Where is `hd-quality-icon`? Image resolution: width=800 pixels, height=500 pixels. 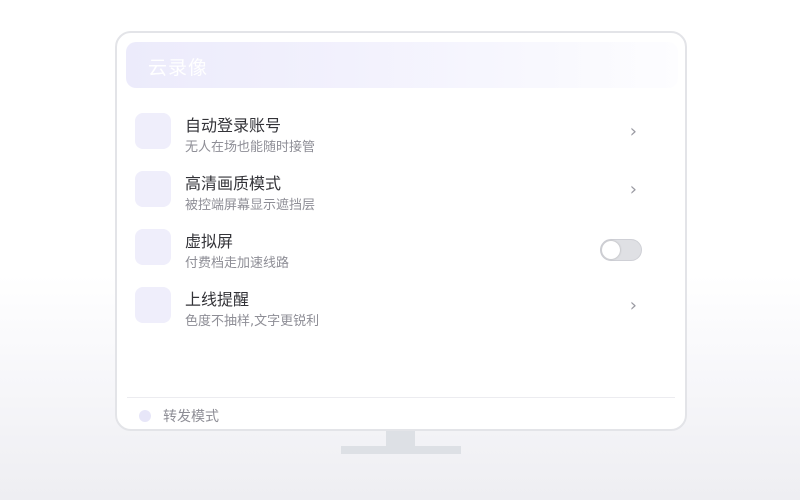
hd-quality-icon is located at coordinates (153, 189).